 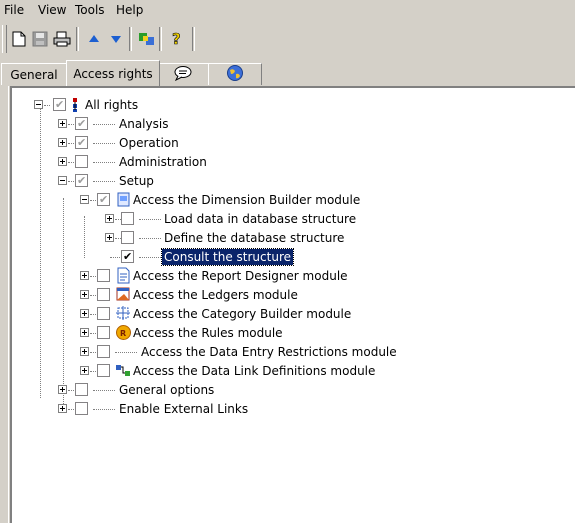 I want to click on tree-row-report-designer: Access the Report Designer module, so click(x=282, y=276).